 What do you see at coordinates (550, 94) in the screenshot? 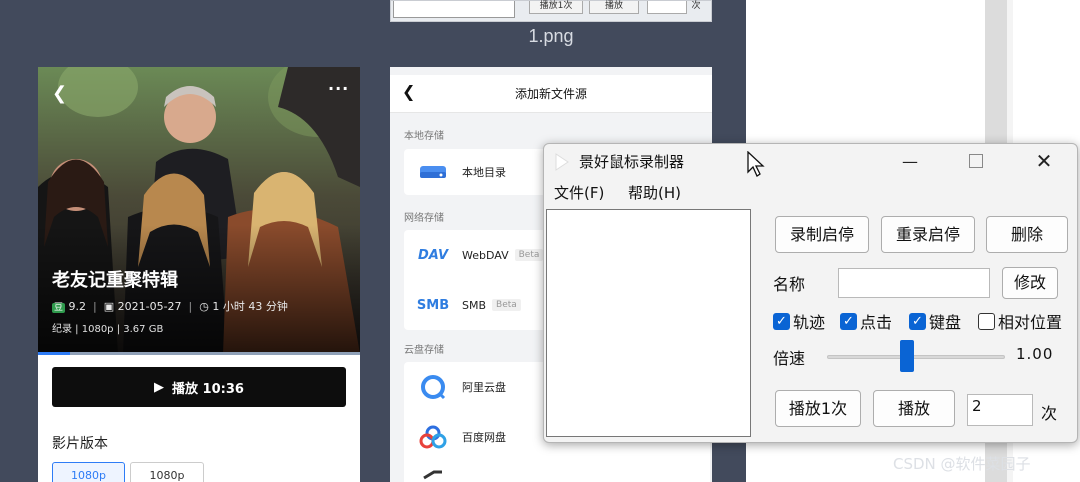
I see `file-source-title: 添加新文件源` at bounding box center [550, 94].